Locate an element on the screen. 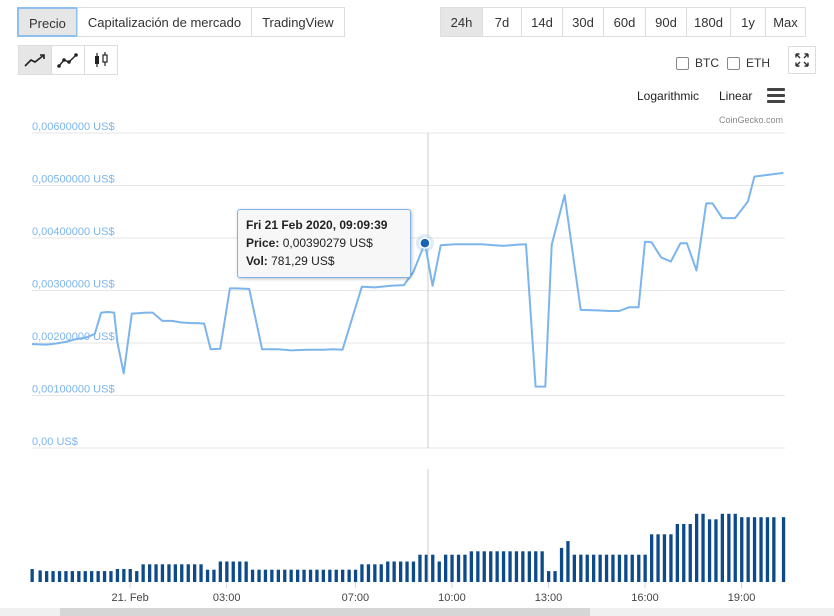 The width and height of the screenshot is (834, 616). tooltip-price-value: 0,00390279 US$ is located at coordinates (327, 243).